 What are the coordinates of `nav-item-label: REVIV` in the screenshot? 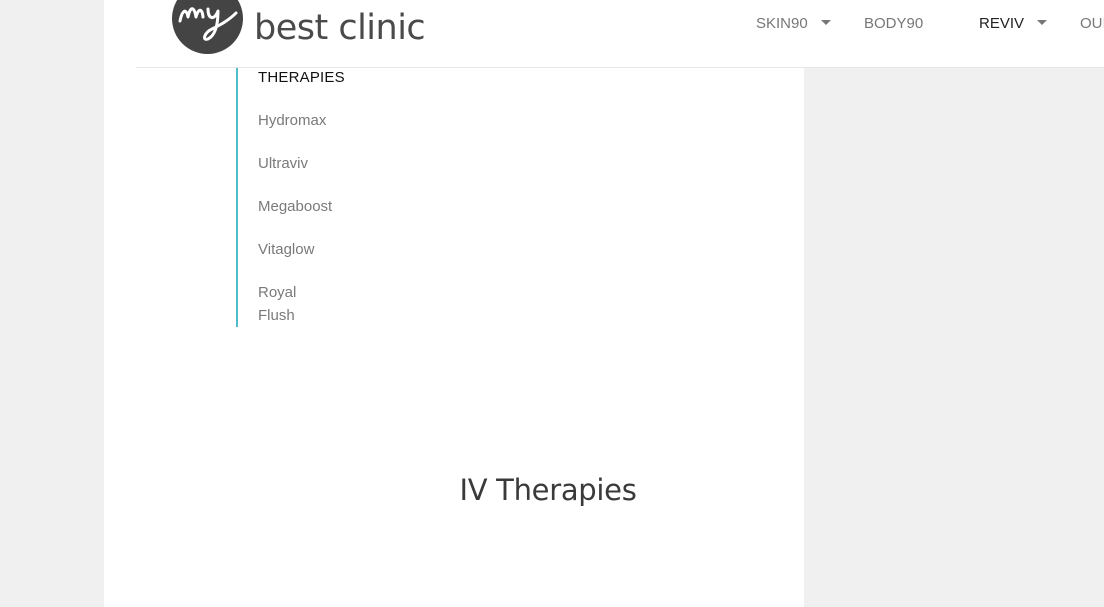 It's located at (1002, 23).